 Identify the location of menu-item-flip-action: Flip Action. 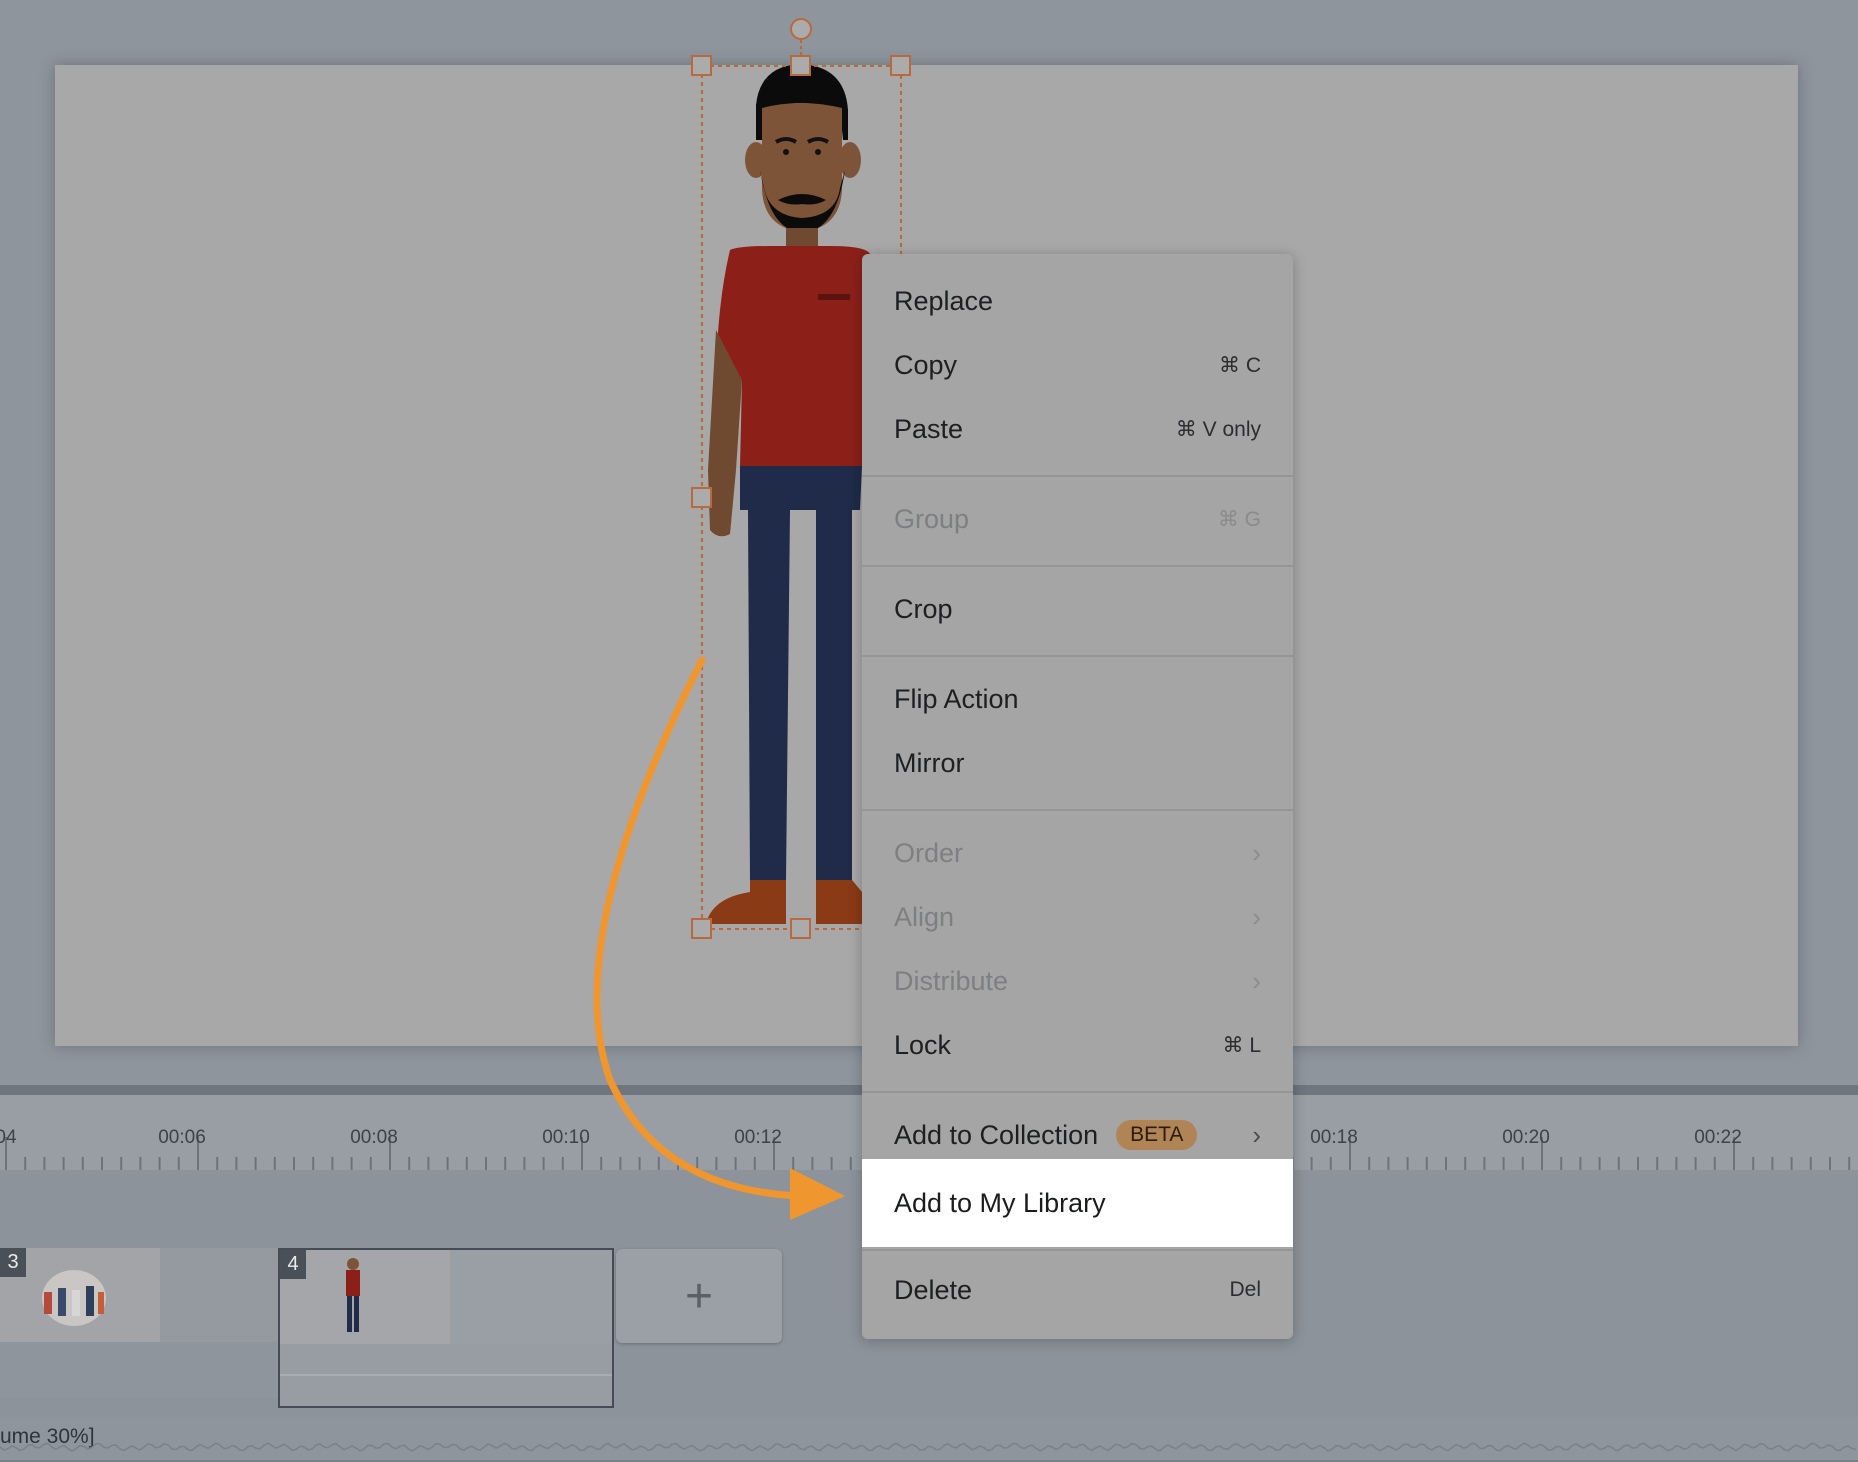
(1077, 699).